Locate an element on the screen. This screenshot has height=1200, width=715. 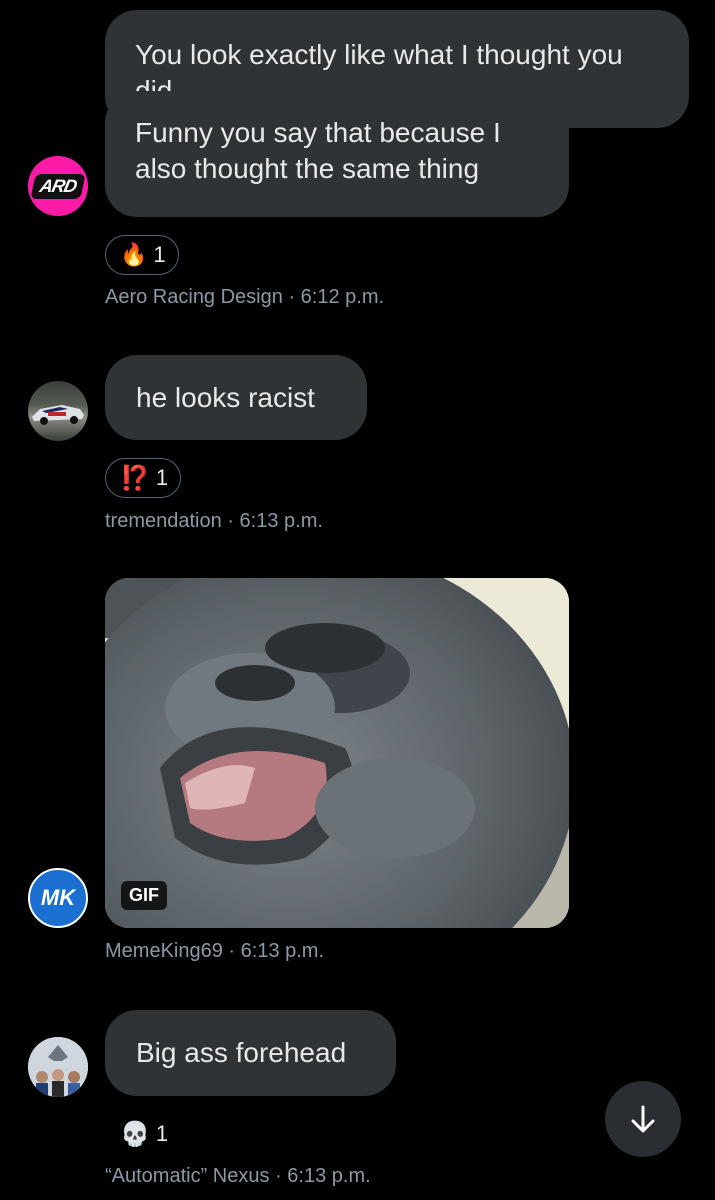
reaction-pill: 🔥 1 is located at coordinates (142, 255).